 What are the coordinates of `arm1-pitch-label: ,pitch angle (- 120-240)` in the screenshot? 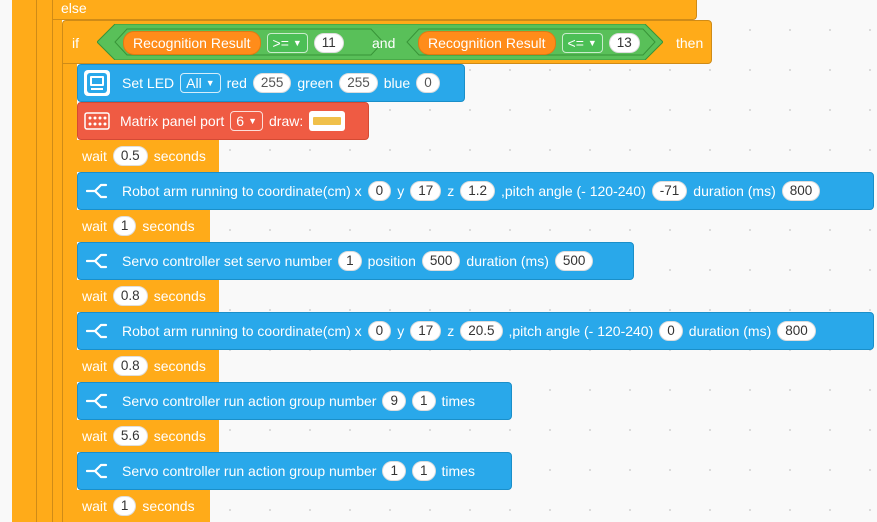 It's located at (573, 191).